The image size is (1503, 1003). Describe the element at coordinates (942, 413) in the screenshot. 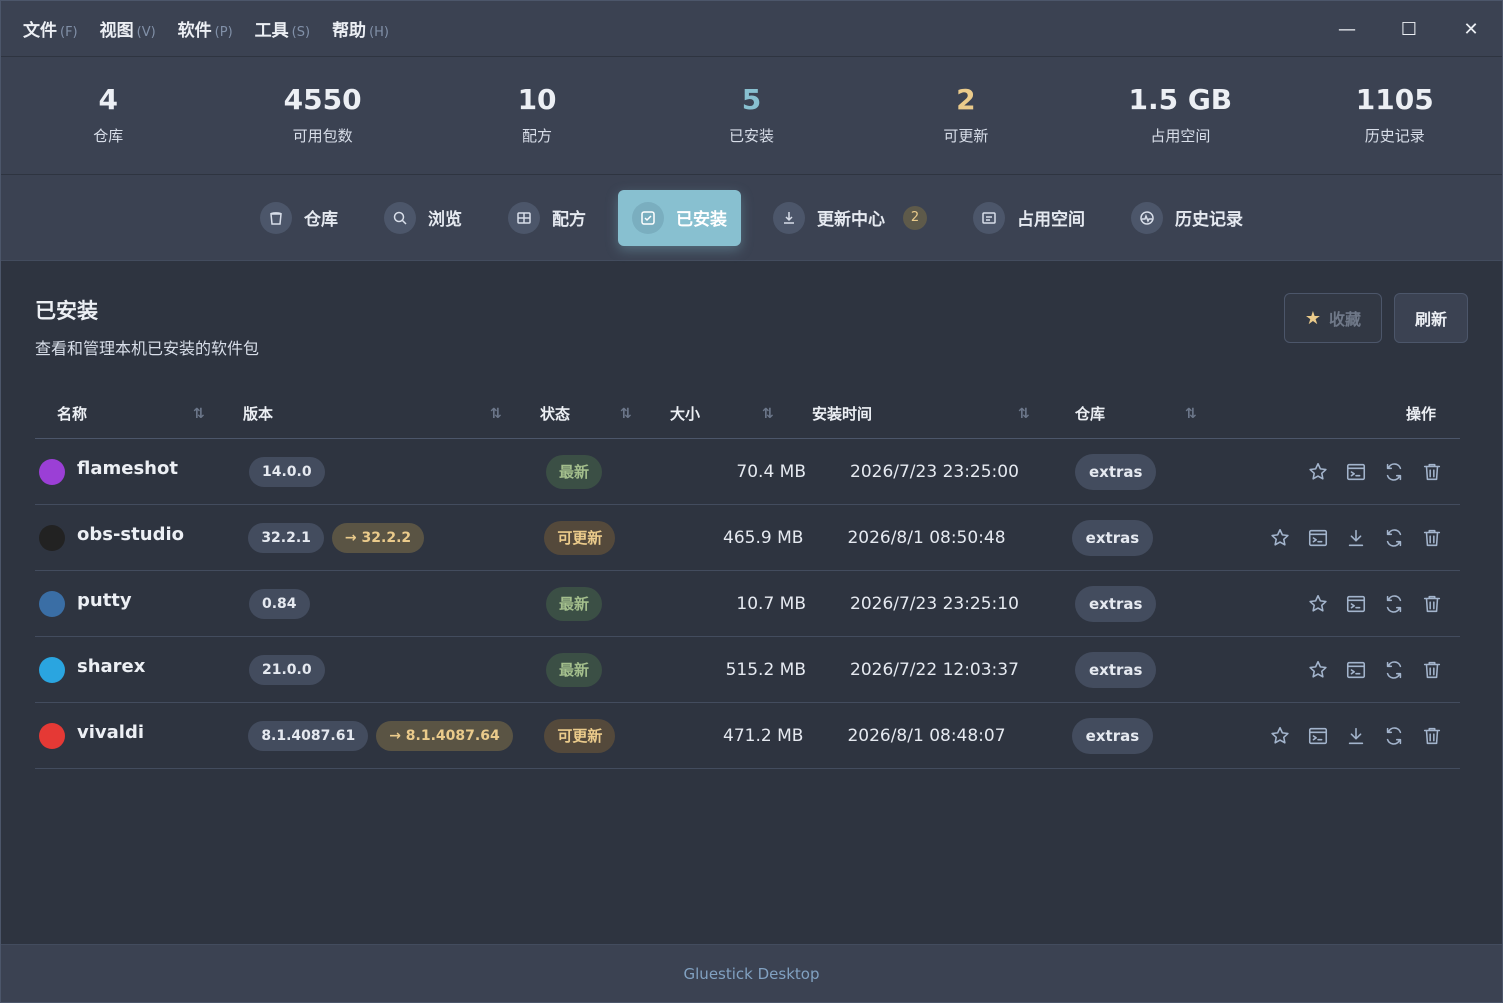

I see `col-time-header: 安装时间 ⇅` at that location.